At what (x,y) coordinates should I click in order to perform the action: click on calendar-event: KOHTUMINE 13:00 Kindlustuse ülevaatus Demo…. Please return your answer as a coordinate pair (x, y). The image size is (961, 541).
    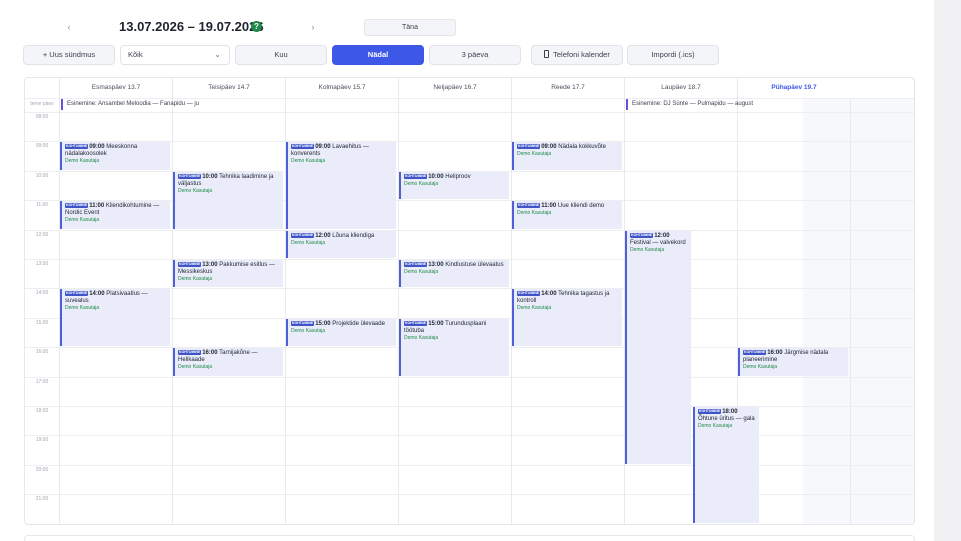
    Looking at the image, I should click on (454, 274).